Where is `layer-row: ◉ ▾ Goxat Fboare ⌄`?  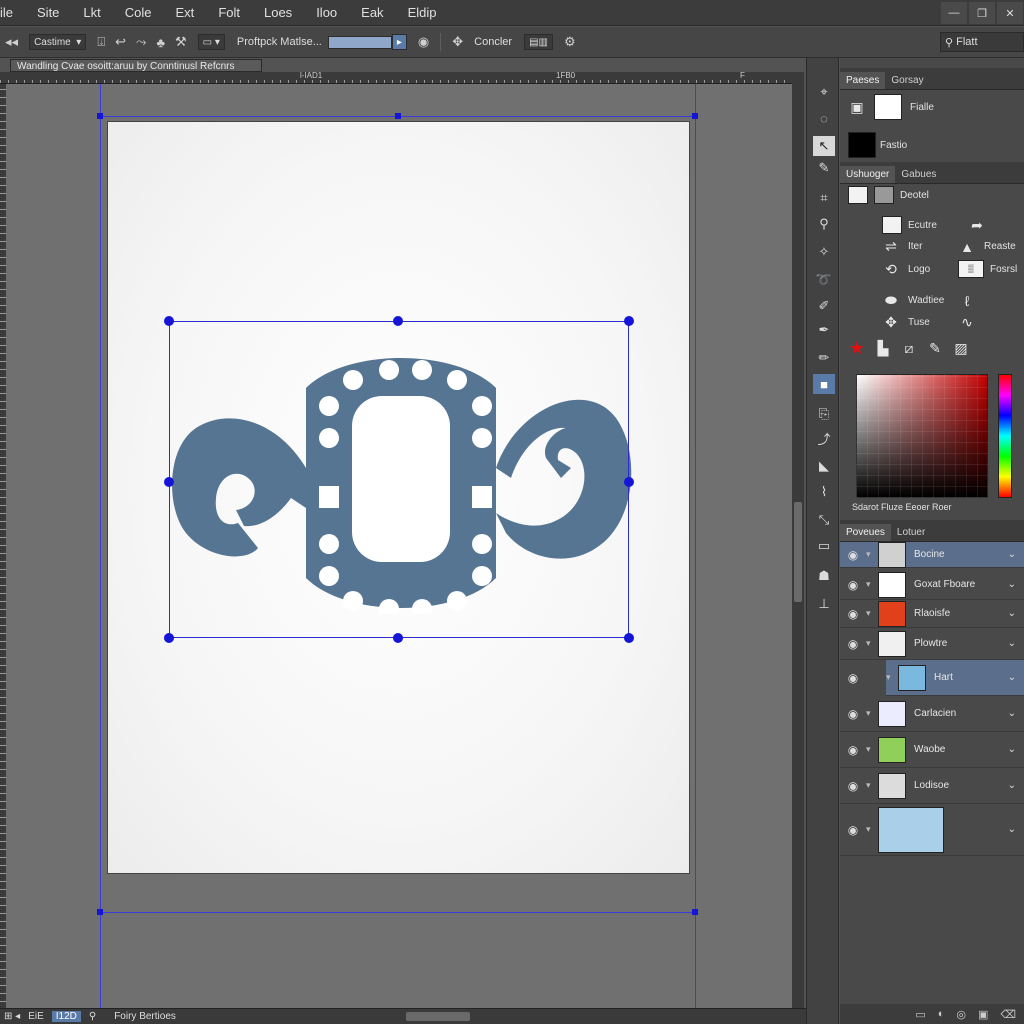
layer-row: ◉ ▾ Goxat Fboare ⌄ is located at coordinates (932, 585).